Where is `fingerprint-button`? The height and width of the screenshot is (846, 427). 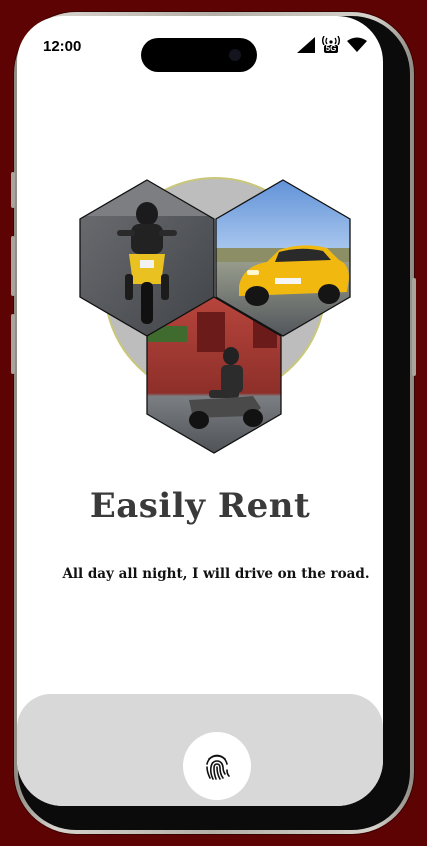 fingerprint-button is located at coordinates (217, 766).